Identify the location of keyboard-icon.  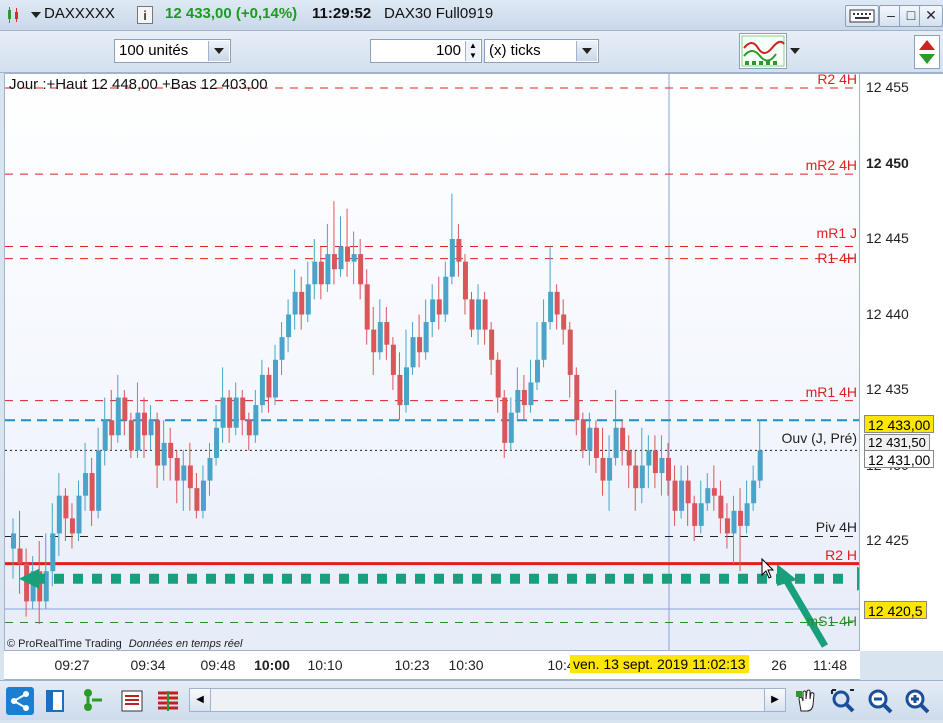
(862, 16).